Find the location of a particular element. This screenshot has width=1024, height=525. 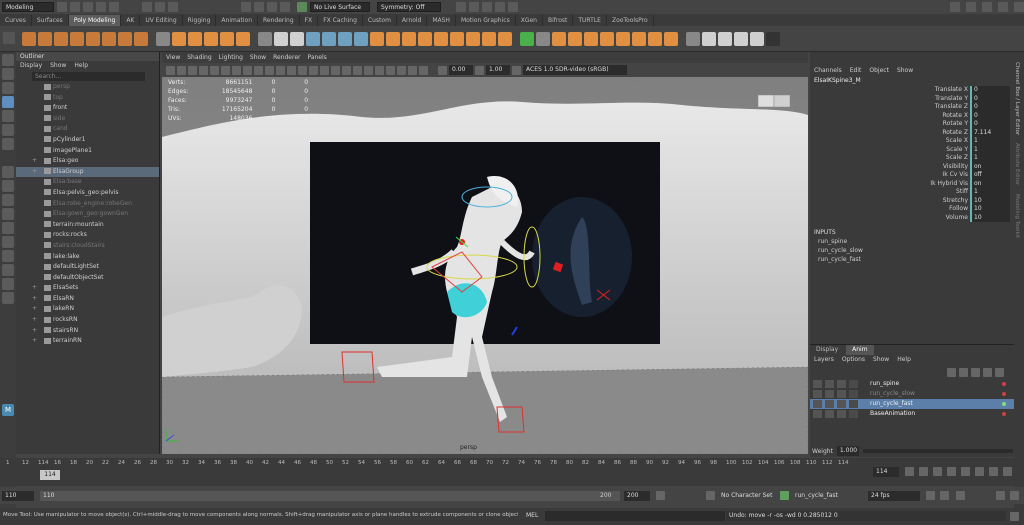

xray-joints-icon is located at coordinates (412, 70).